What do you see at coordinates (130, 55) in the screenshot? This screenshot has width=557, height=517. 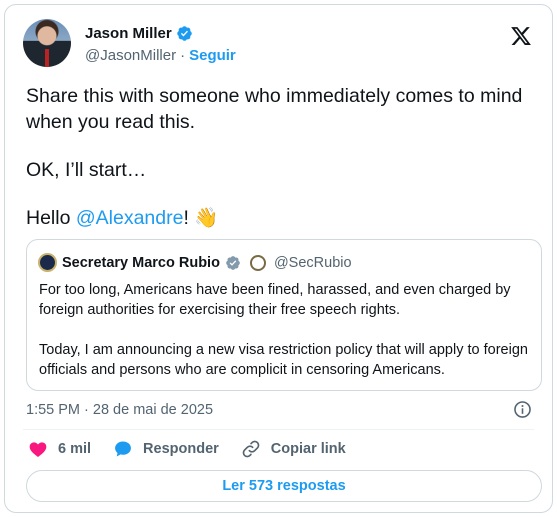 I see `author-handle: @JasonMiller` at bounding box center [130, 55].